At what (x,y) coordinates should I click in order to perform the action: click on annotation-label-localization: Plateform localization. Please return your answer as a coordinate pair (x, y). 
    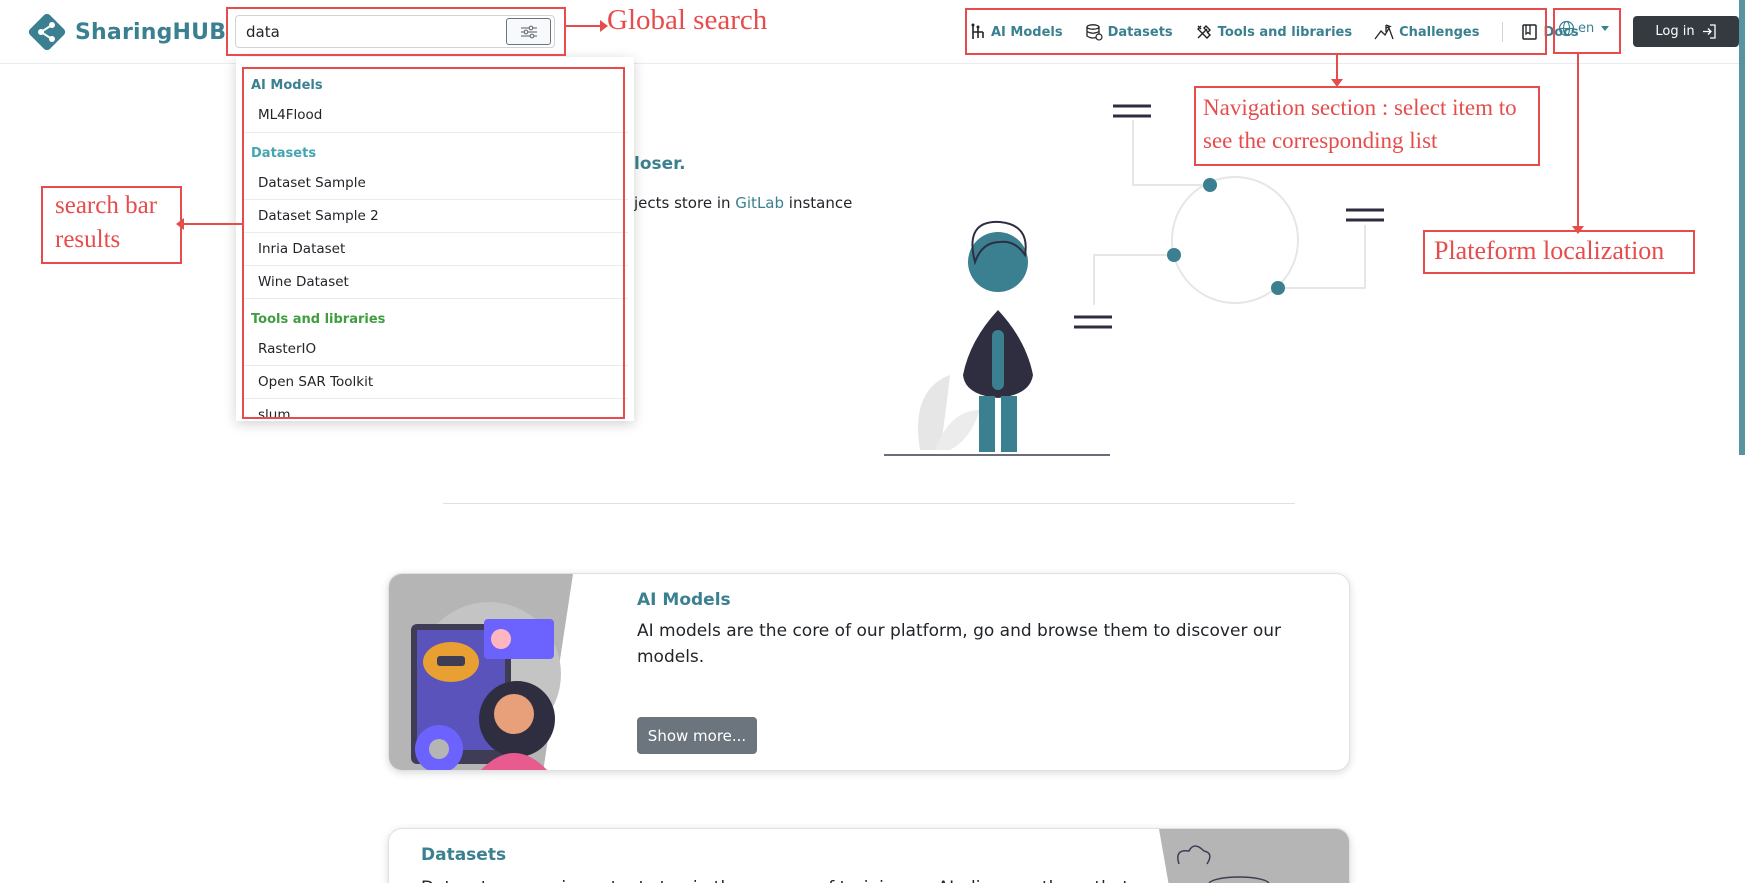
    Looking at the image, I should click on (1549, 250).